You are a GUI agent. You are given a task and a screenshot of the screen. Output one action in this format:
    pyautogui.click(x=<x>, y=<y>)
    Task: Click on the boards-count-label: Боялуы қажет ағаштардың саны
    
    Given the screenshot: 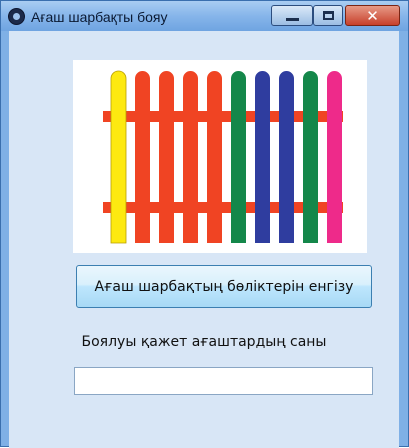 What is the action you would take?
    pyautogui.click(x=204, y=342)
    